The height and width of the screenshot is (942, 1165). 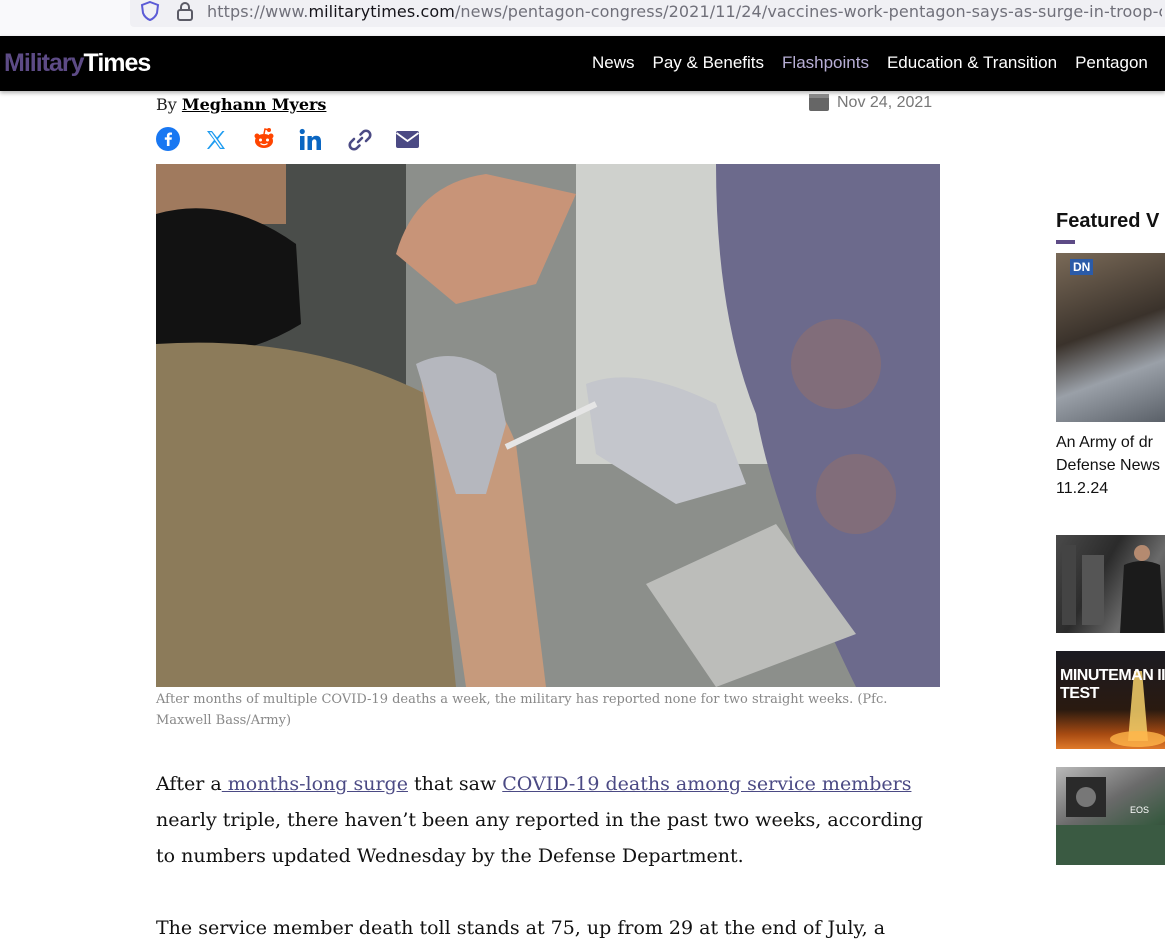 I want to click on facebook-icon, so click(x=168, y=139).